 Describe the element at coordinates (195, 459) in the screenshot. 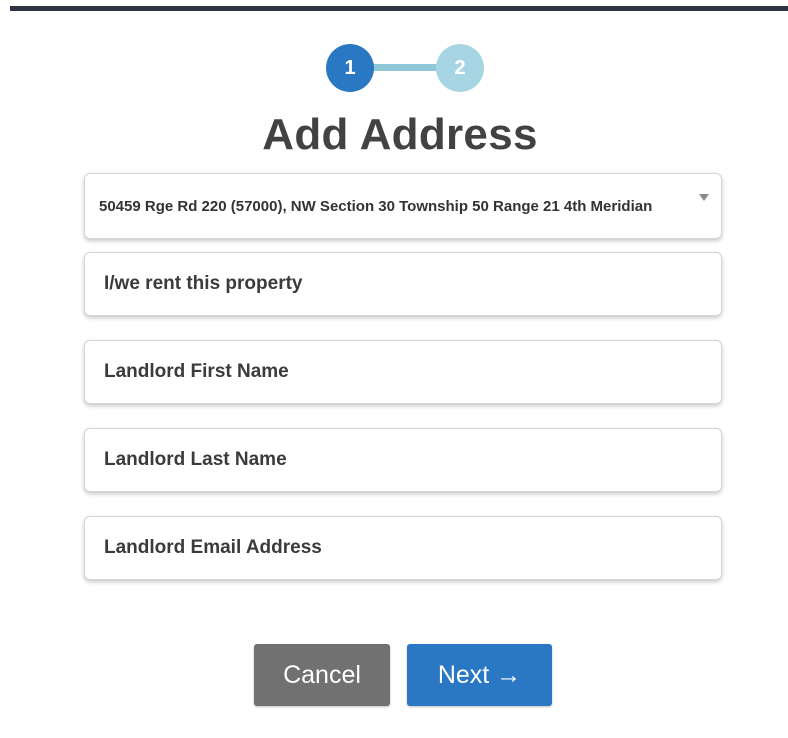

I see `landlord-last-name-placeholder: Landlord Last Name` at that location.